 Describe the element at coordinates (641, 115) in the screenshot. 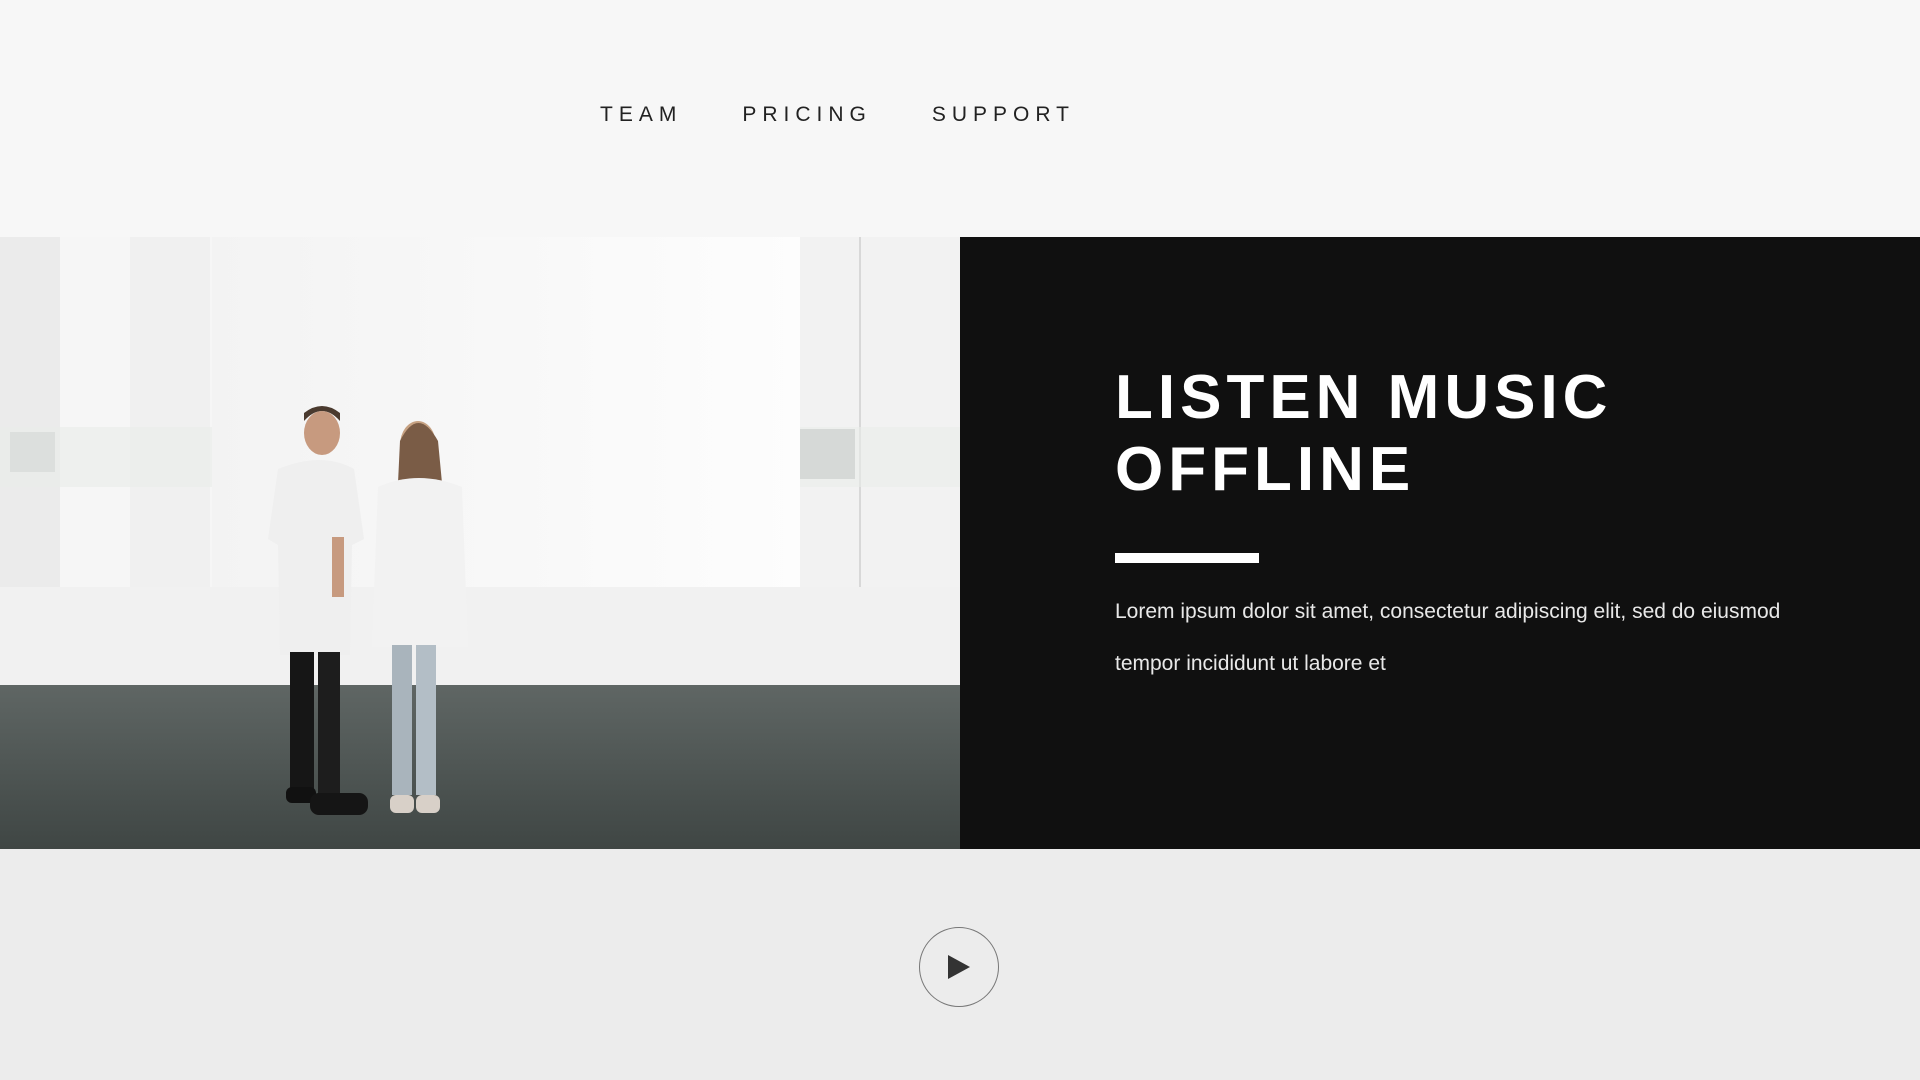

I see `nav-link-team: TEAM` at that location.